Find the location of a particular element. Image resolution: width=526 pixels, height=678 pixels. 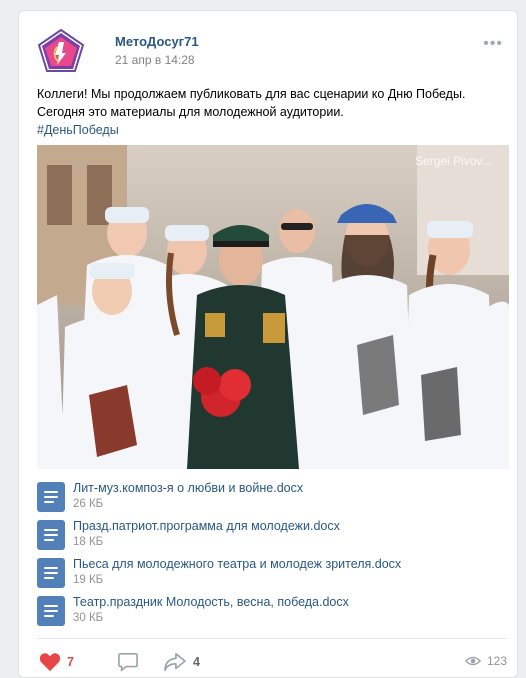

view-count: 123 is located at coordinates (496, 661).